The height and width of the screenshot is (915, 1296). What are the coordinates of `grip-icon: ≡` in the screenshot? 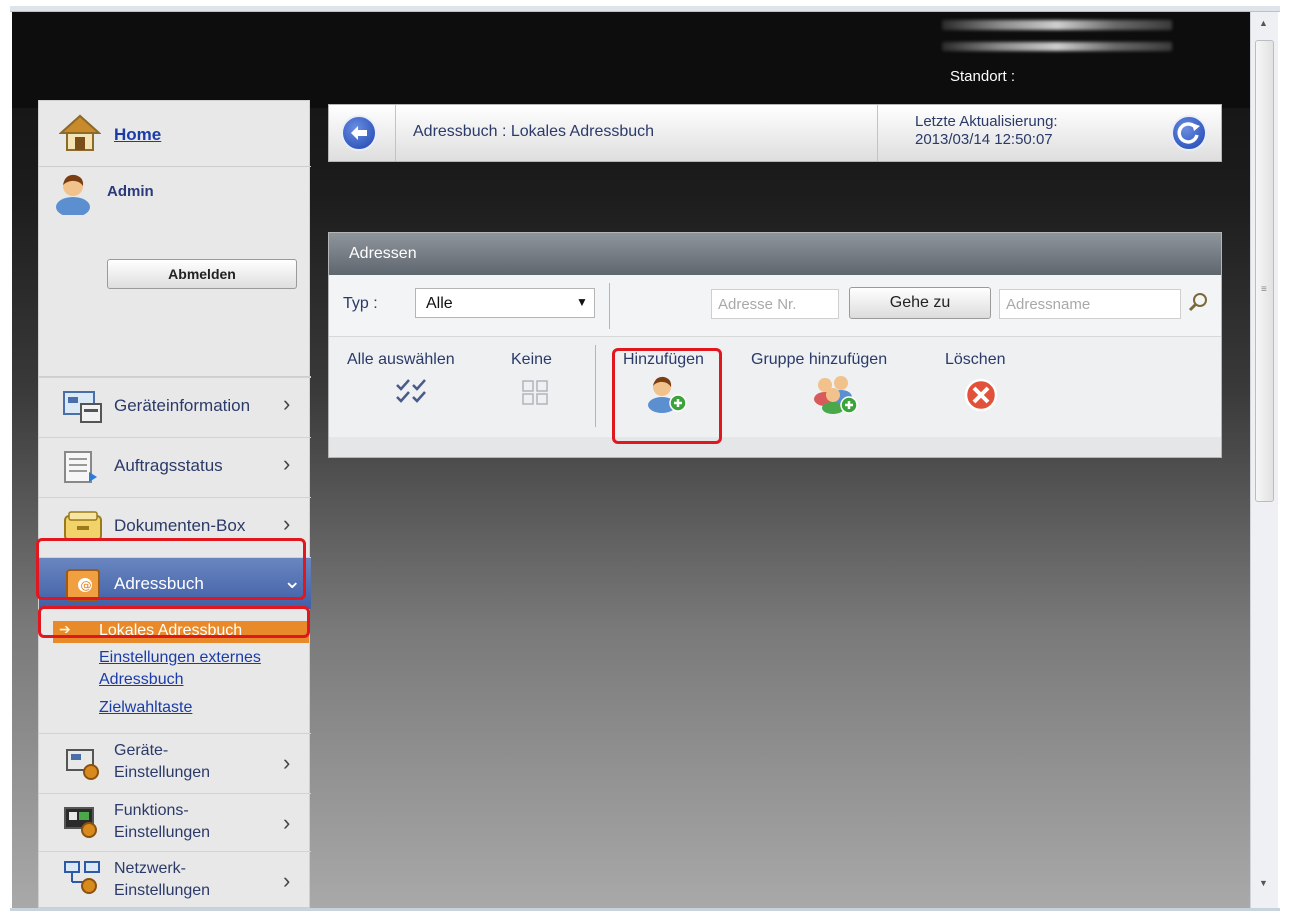 It's located at (1264, 289).